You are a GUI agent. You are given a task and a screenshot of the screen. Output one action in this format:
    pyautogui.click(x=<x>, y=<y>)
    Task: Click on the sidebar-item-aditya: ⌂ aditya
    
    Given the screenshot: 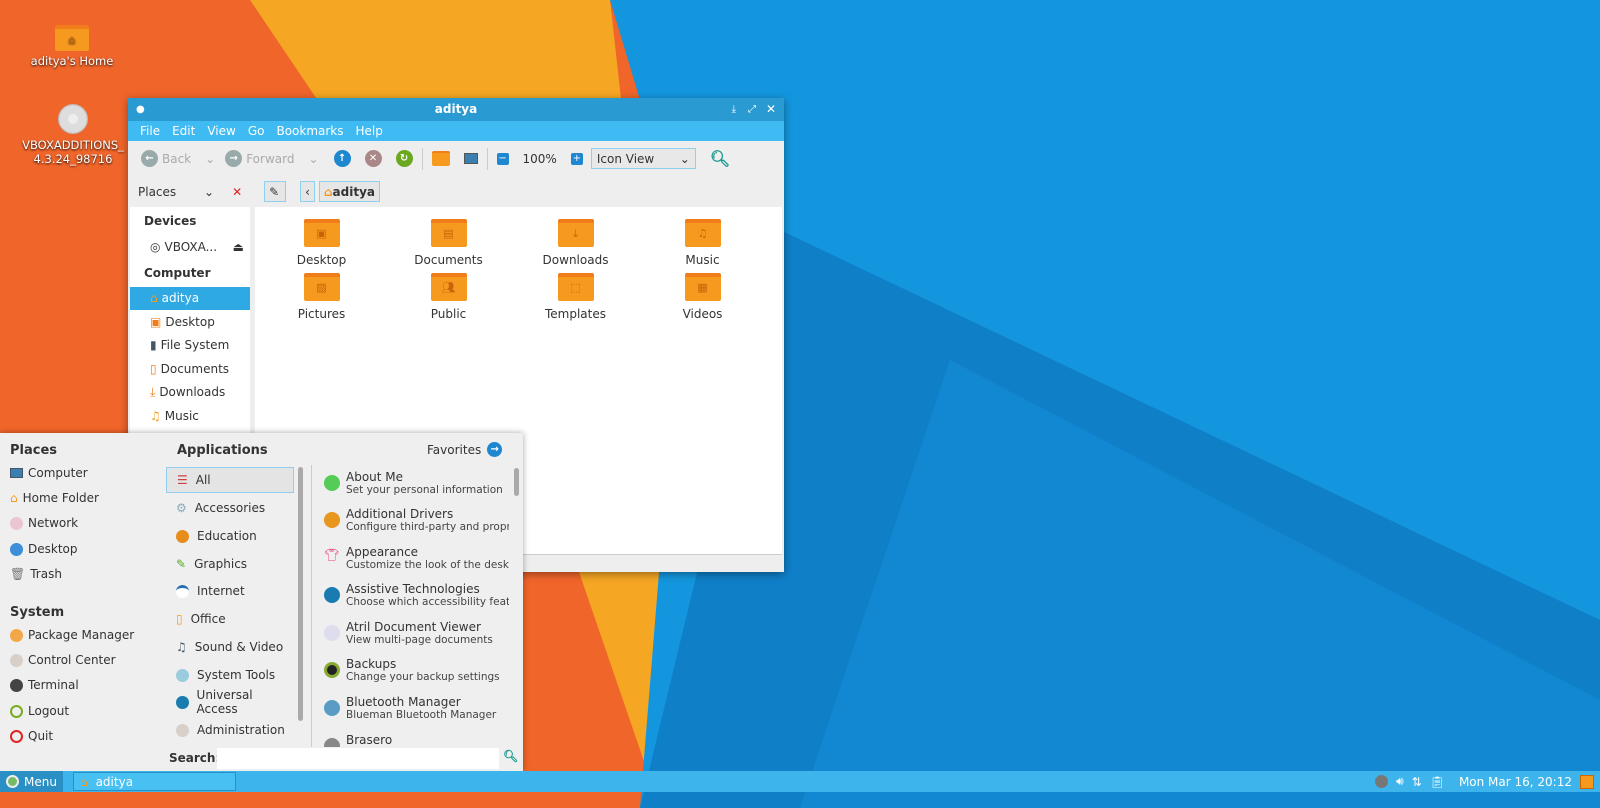 What is the action you would take?
    pyautogui.click(x=190, y=298)
    